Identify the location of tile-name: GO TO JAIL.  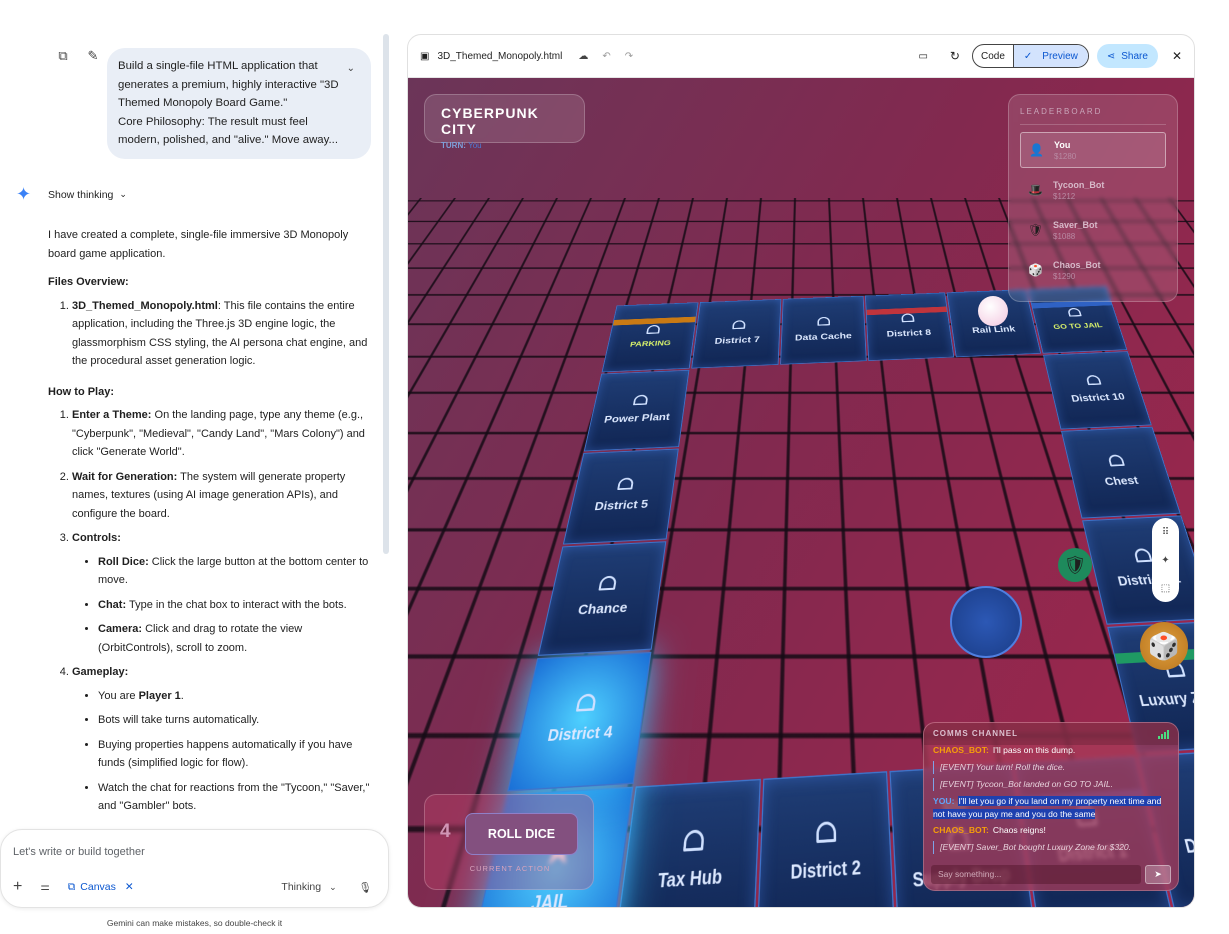
(1078, 326).